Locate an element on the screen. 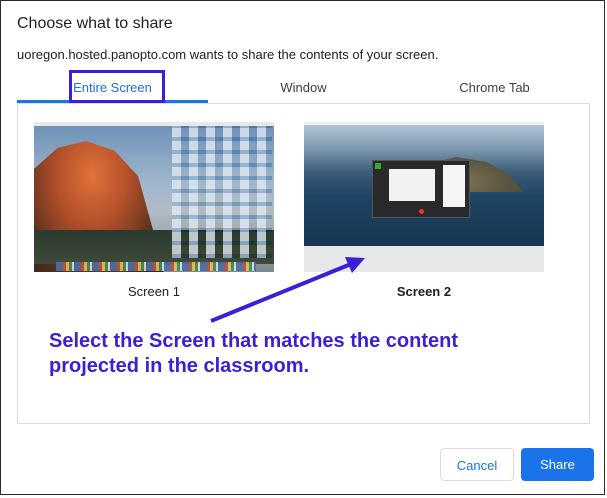  window-sidebar is located at coordinates (454, 186).